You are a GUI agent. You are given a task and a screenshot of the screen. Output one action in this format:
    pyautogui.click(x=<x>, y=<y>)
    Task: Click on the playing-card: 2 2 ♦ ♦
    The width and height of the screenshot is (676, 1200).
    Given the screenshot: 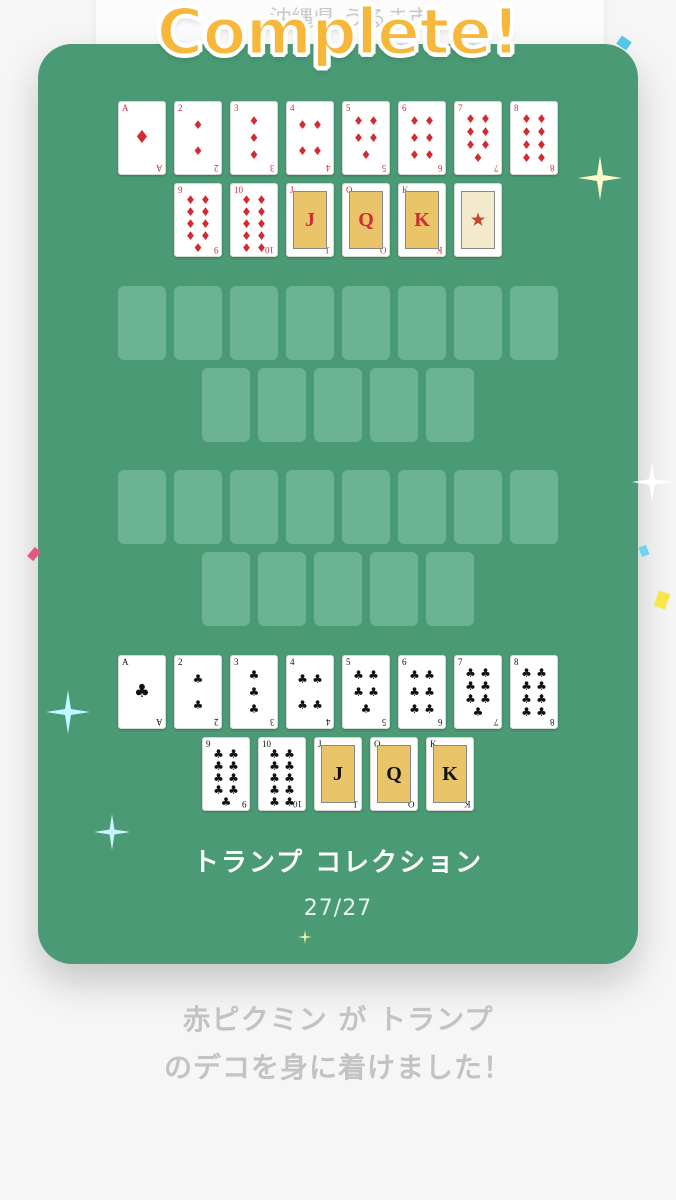 What is the action you would take?
    pyautogui.click(x=198, y=138)
    